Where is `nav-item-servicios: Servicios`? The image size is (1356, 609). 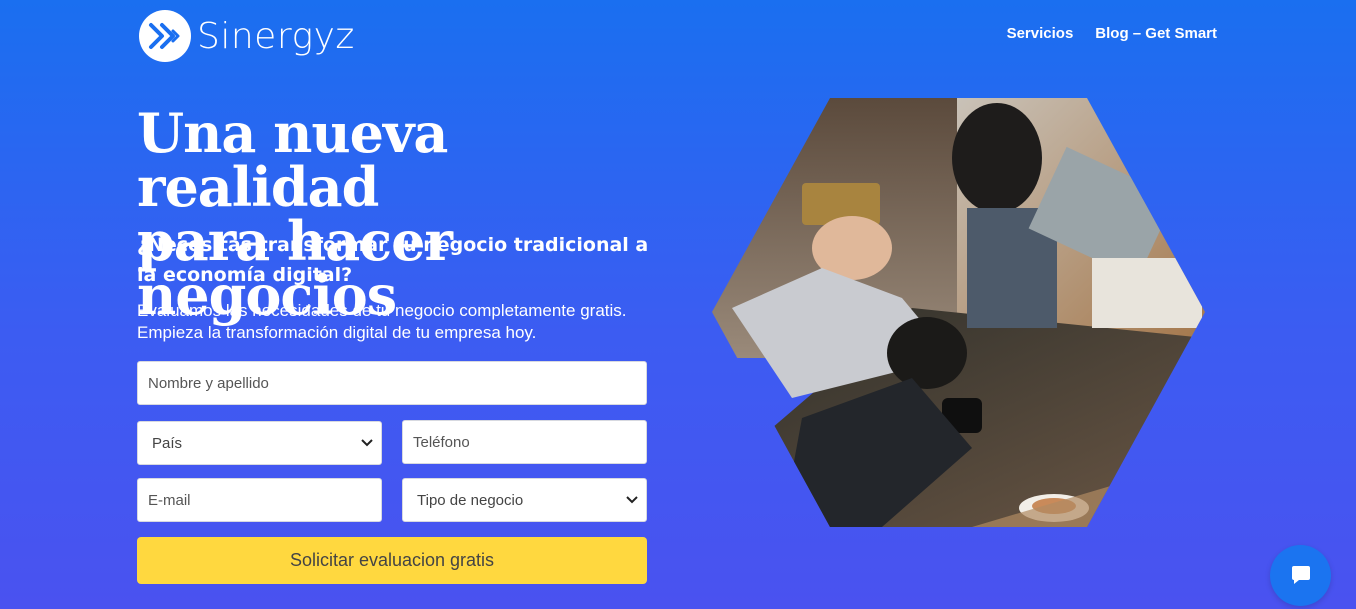 nav-item-servicios: Servicios is located at coordinates (1040, 33).